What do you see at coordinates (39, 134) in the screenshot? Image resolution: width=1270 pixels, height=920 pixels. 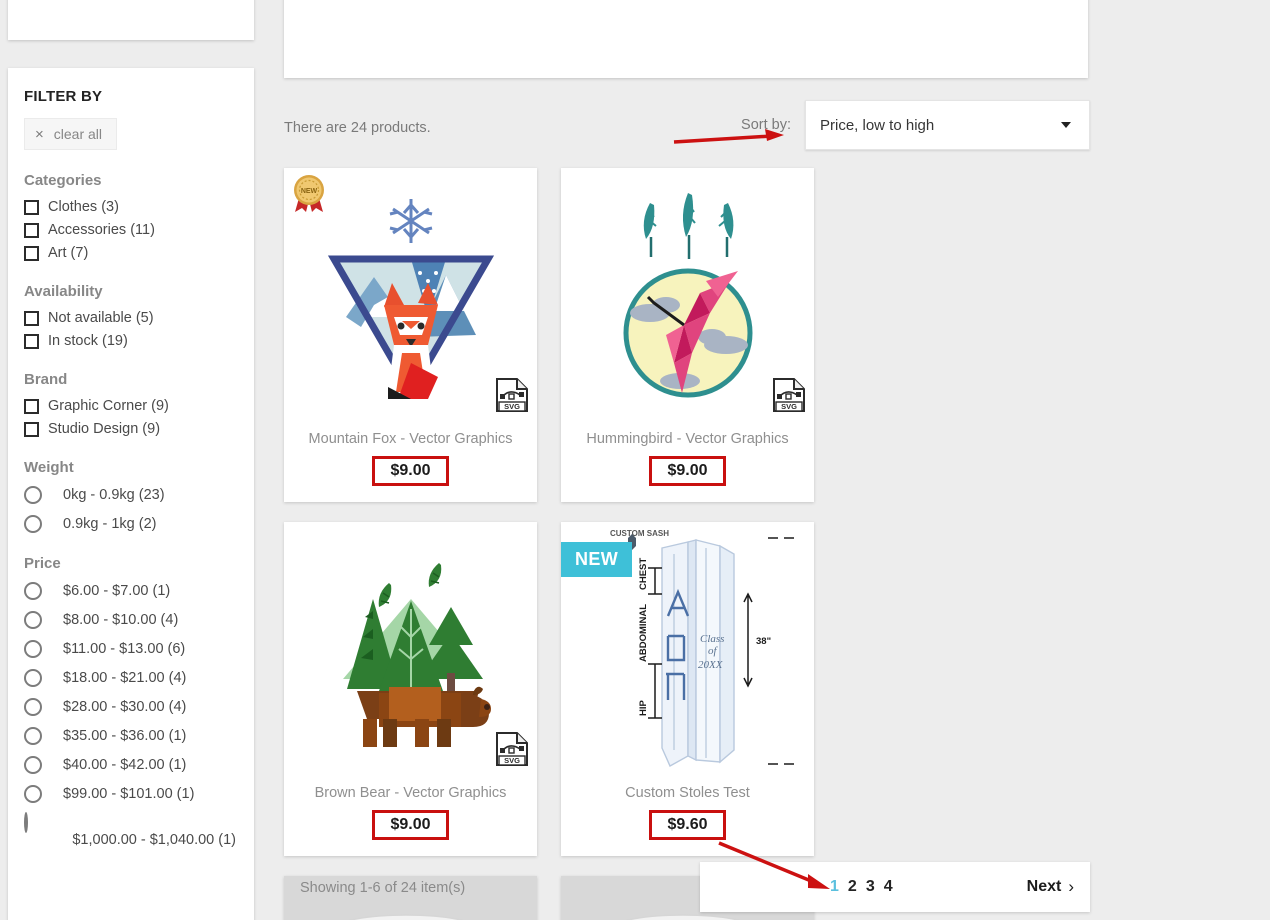 I see `close-icon: ×` at bounding box center [39, 134].